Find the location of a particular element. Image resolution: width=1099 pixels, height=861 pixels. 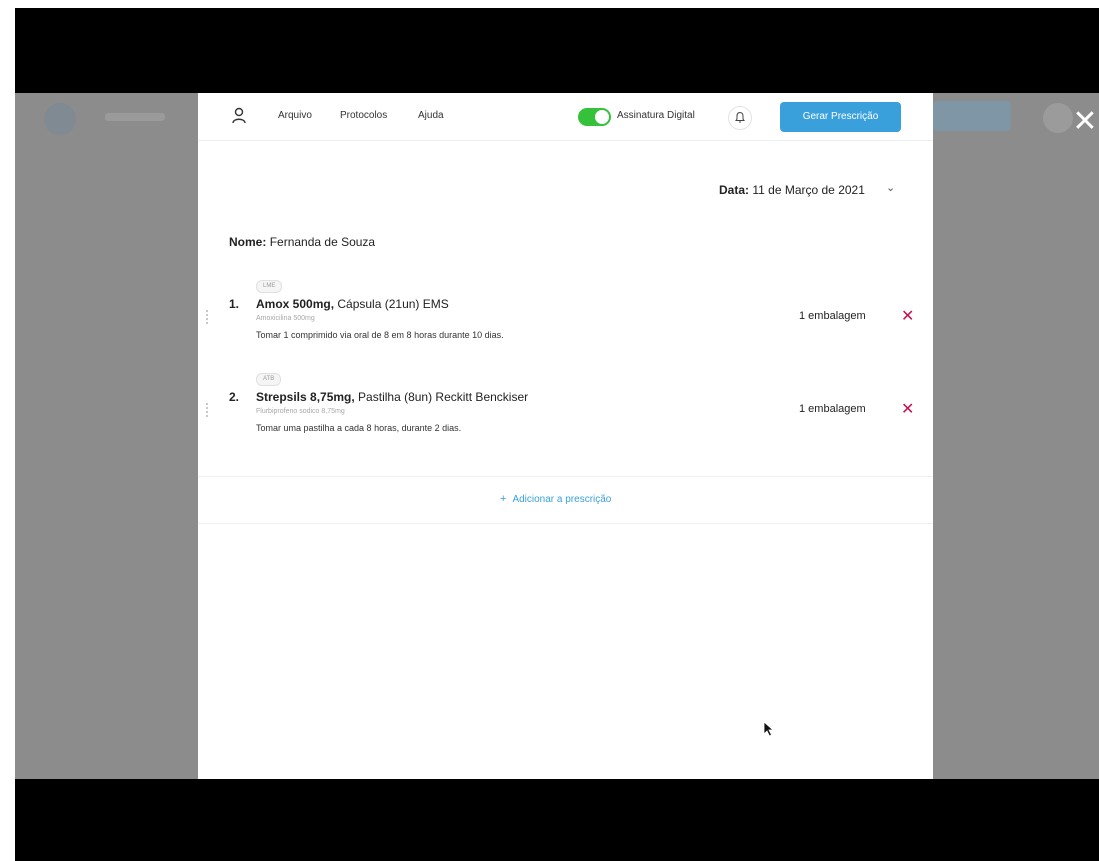

item-drug-detail: Cápsula (21un) EMS is located at coordinates (391, 304).